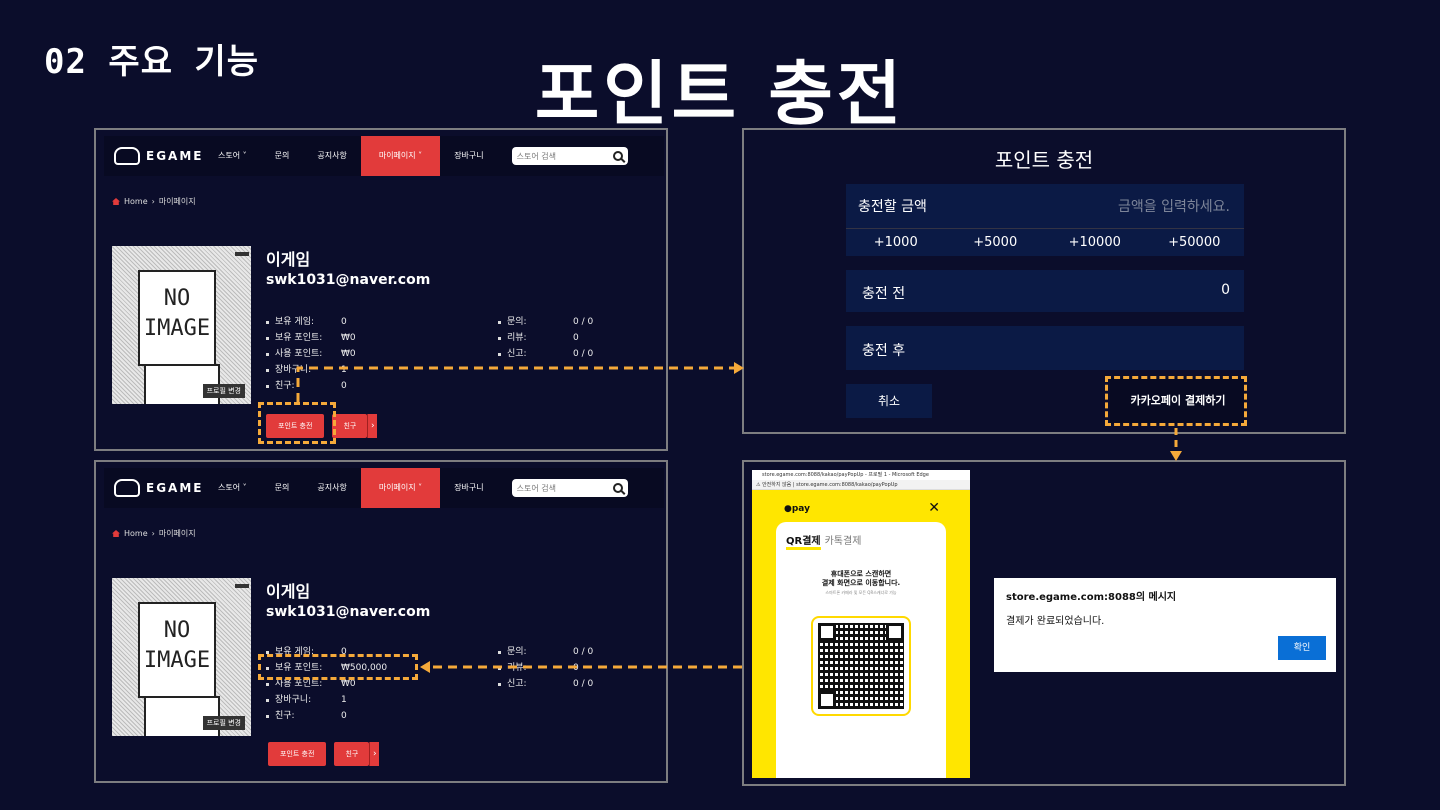 The height and width of the screenshot is (810, 1440). What do you see at coordinates (516, 384) in the screenshot?
I see `arrow-to-charge` at bounding box center [516, 384].